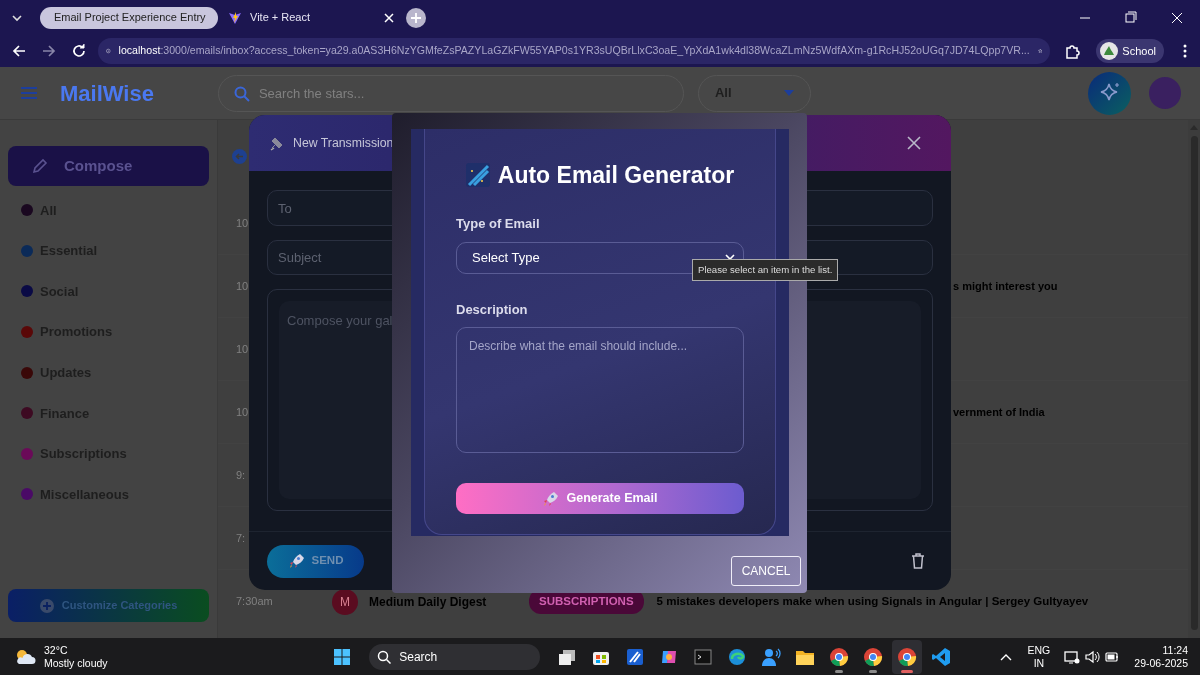  What do you see at coordinates (872, 601) in the screenshot?
I see `email-subject: 5 mistakes developers make when using Signals in Angular | Sergey Gultyayev` at bounding box center [872, 601].